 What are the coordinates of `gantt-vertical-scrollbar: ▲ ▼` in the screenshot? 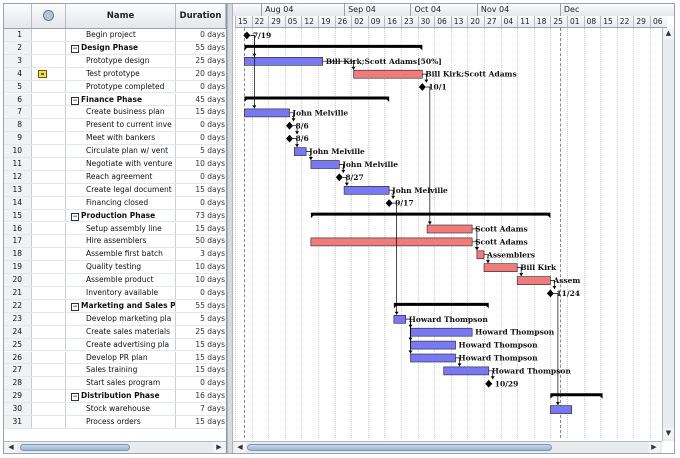 It's located at (668, 234).